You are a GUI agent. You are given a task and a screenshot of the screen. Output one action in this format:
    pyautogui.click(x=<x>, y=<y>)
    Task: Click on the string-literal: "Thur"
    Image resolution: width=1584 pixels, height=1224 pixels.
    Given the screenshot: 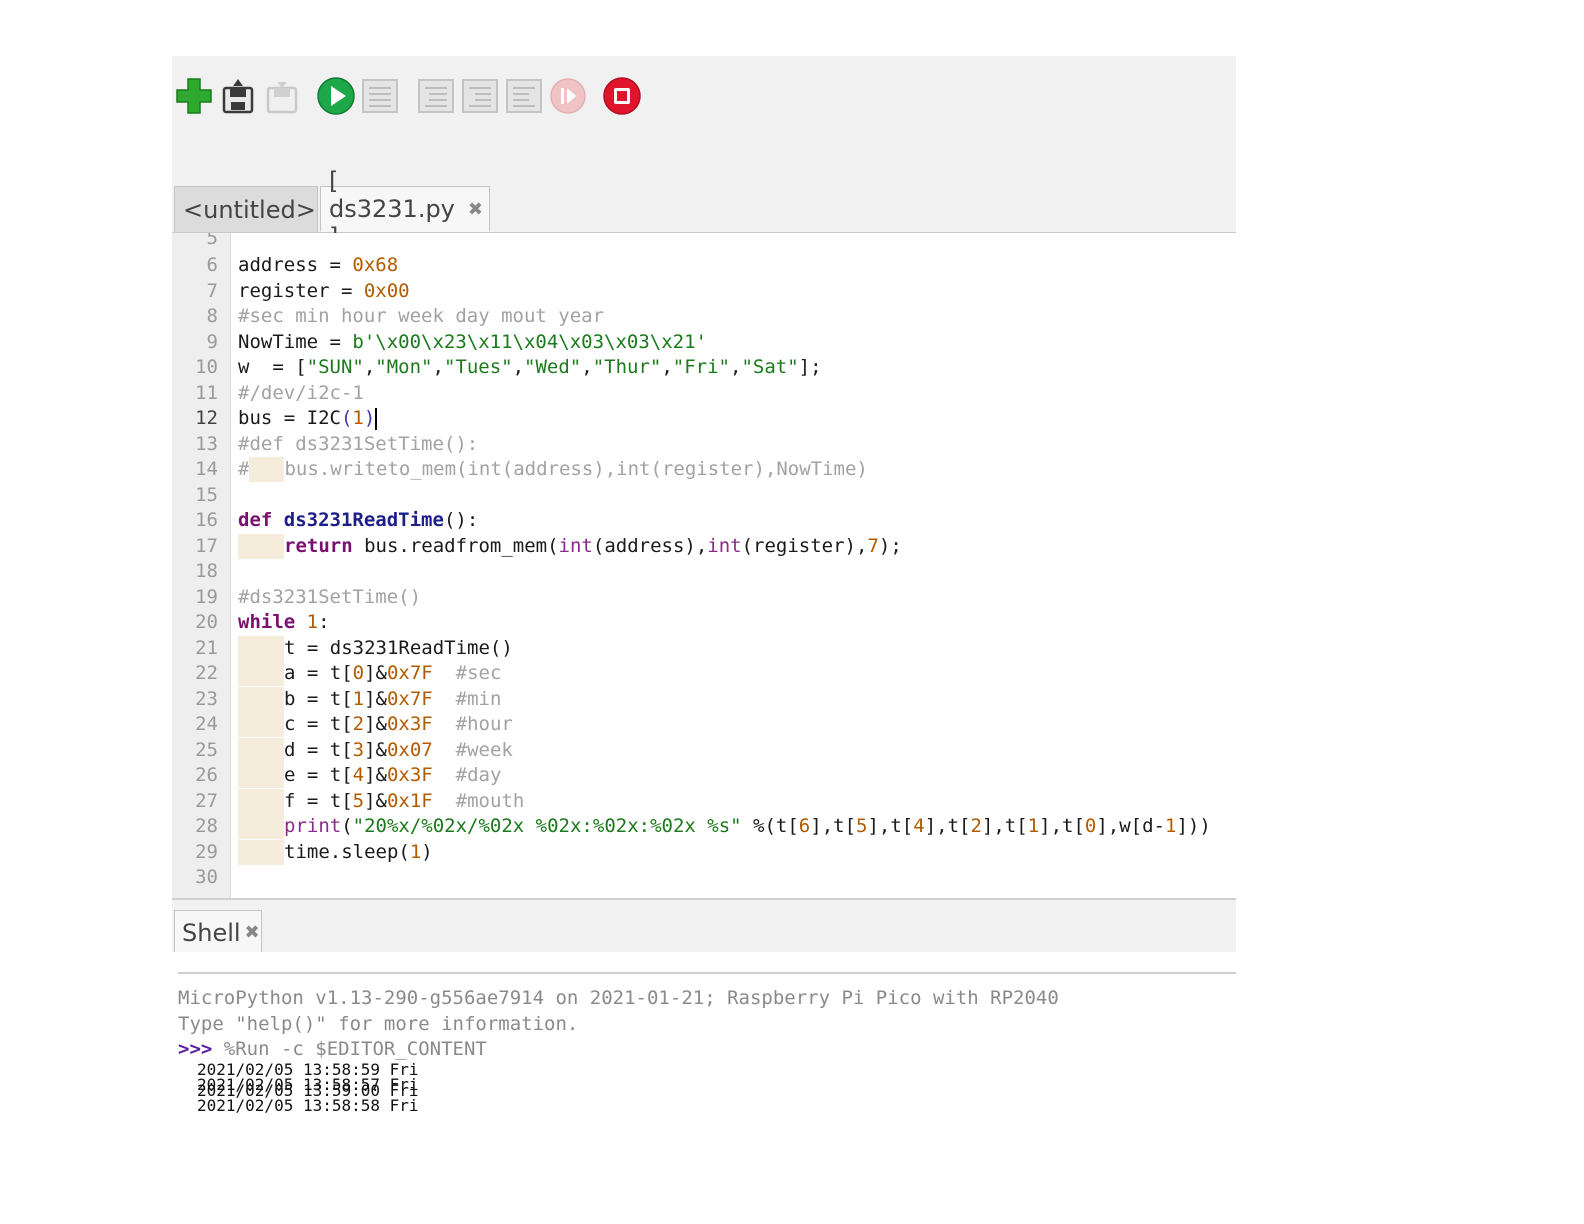 What is the action you would take?
    pyautogui.click(x=627, y=367)
    